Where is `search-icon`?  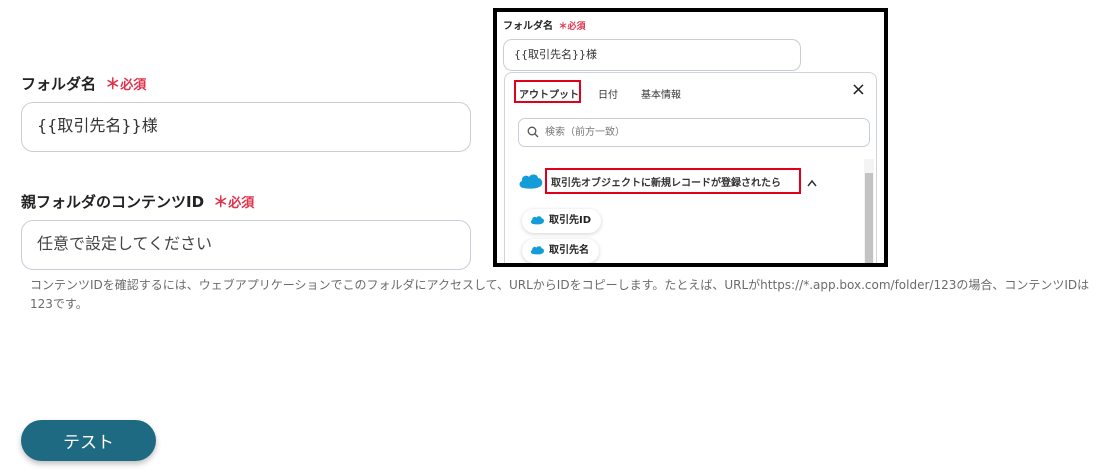 search-icon is located at coordinates (533, 132).